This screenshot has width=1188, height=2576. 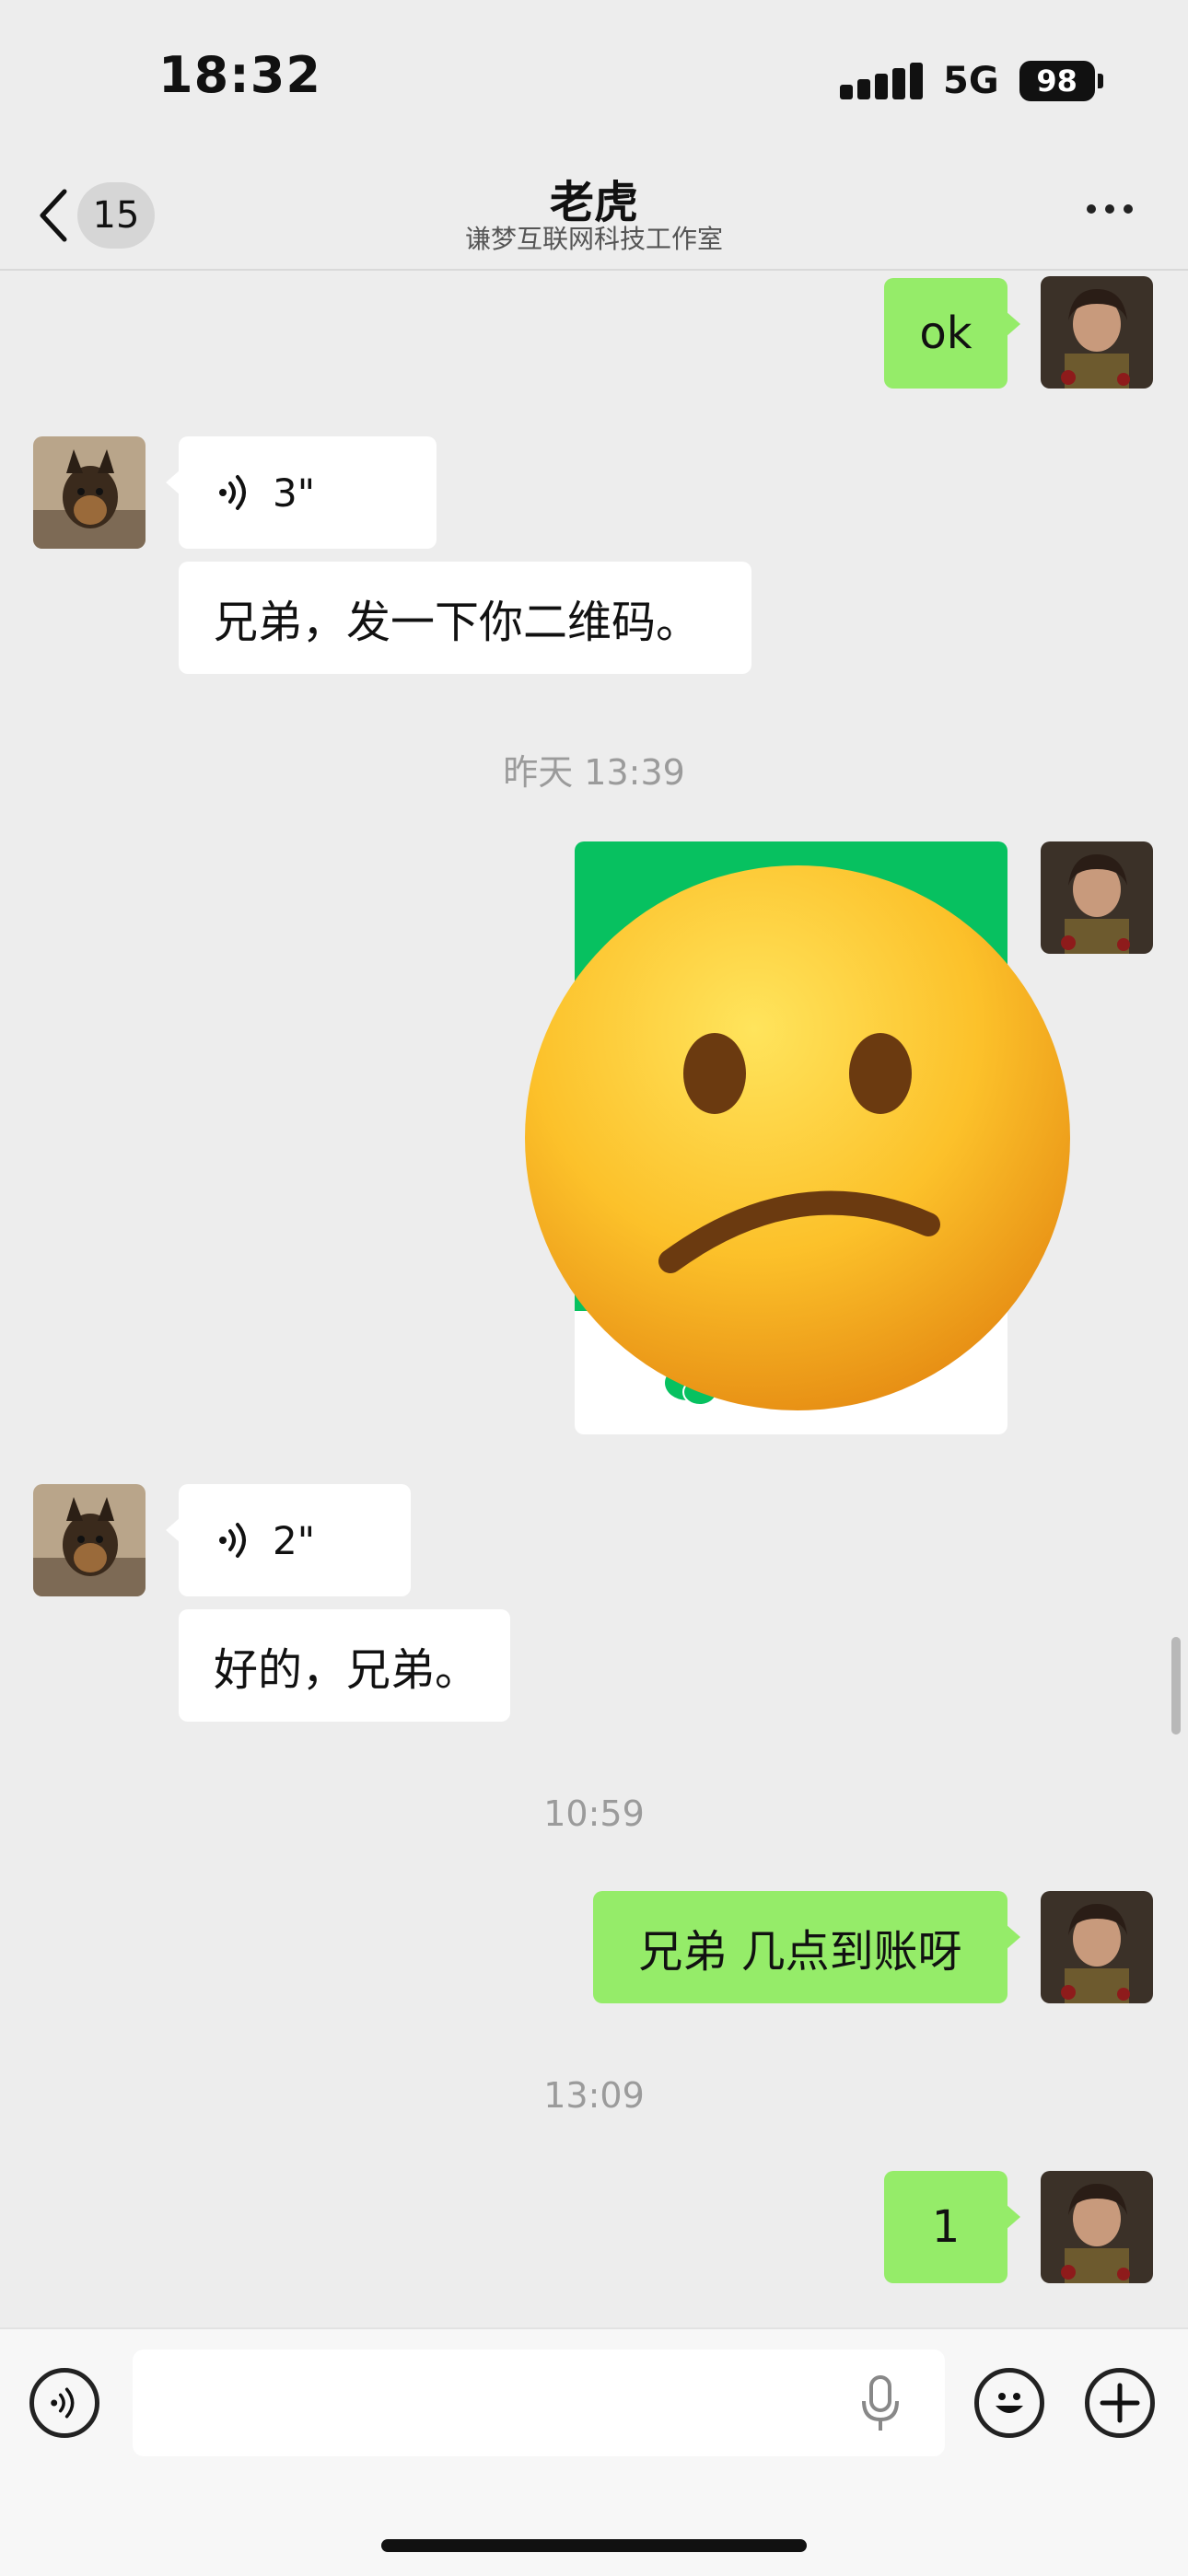 What do you see at coordinates (800, 1952) in the screenshot?
I see `message-text: 兄弟 几点到账呀` at bounding box center [800, 1952].